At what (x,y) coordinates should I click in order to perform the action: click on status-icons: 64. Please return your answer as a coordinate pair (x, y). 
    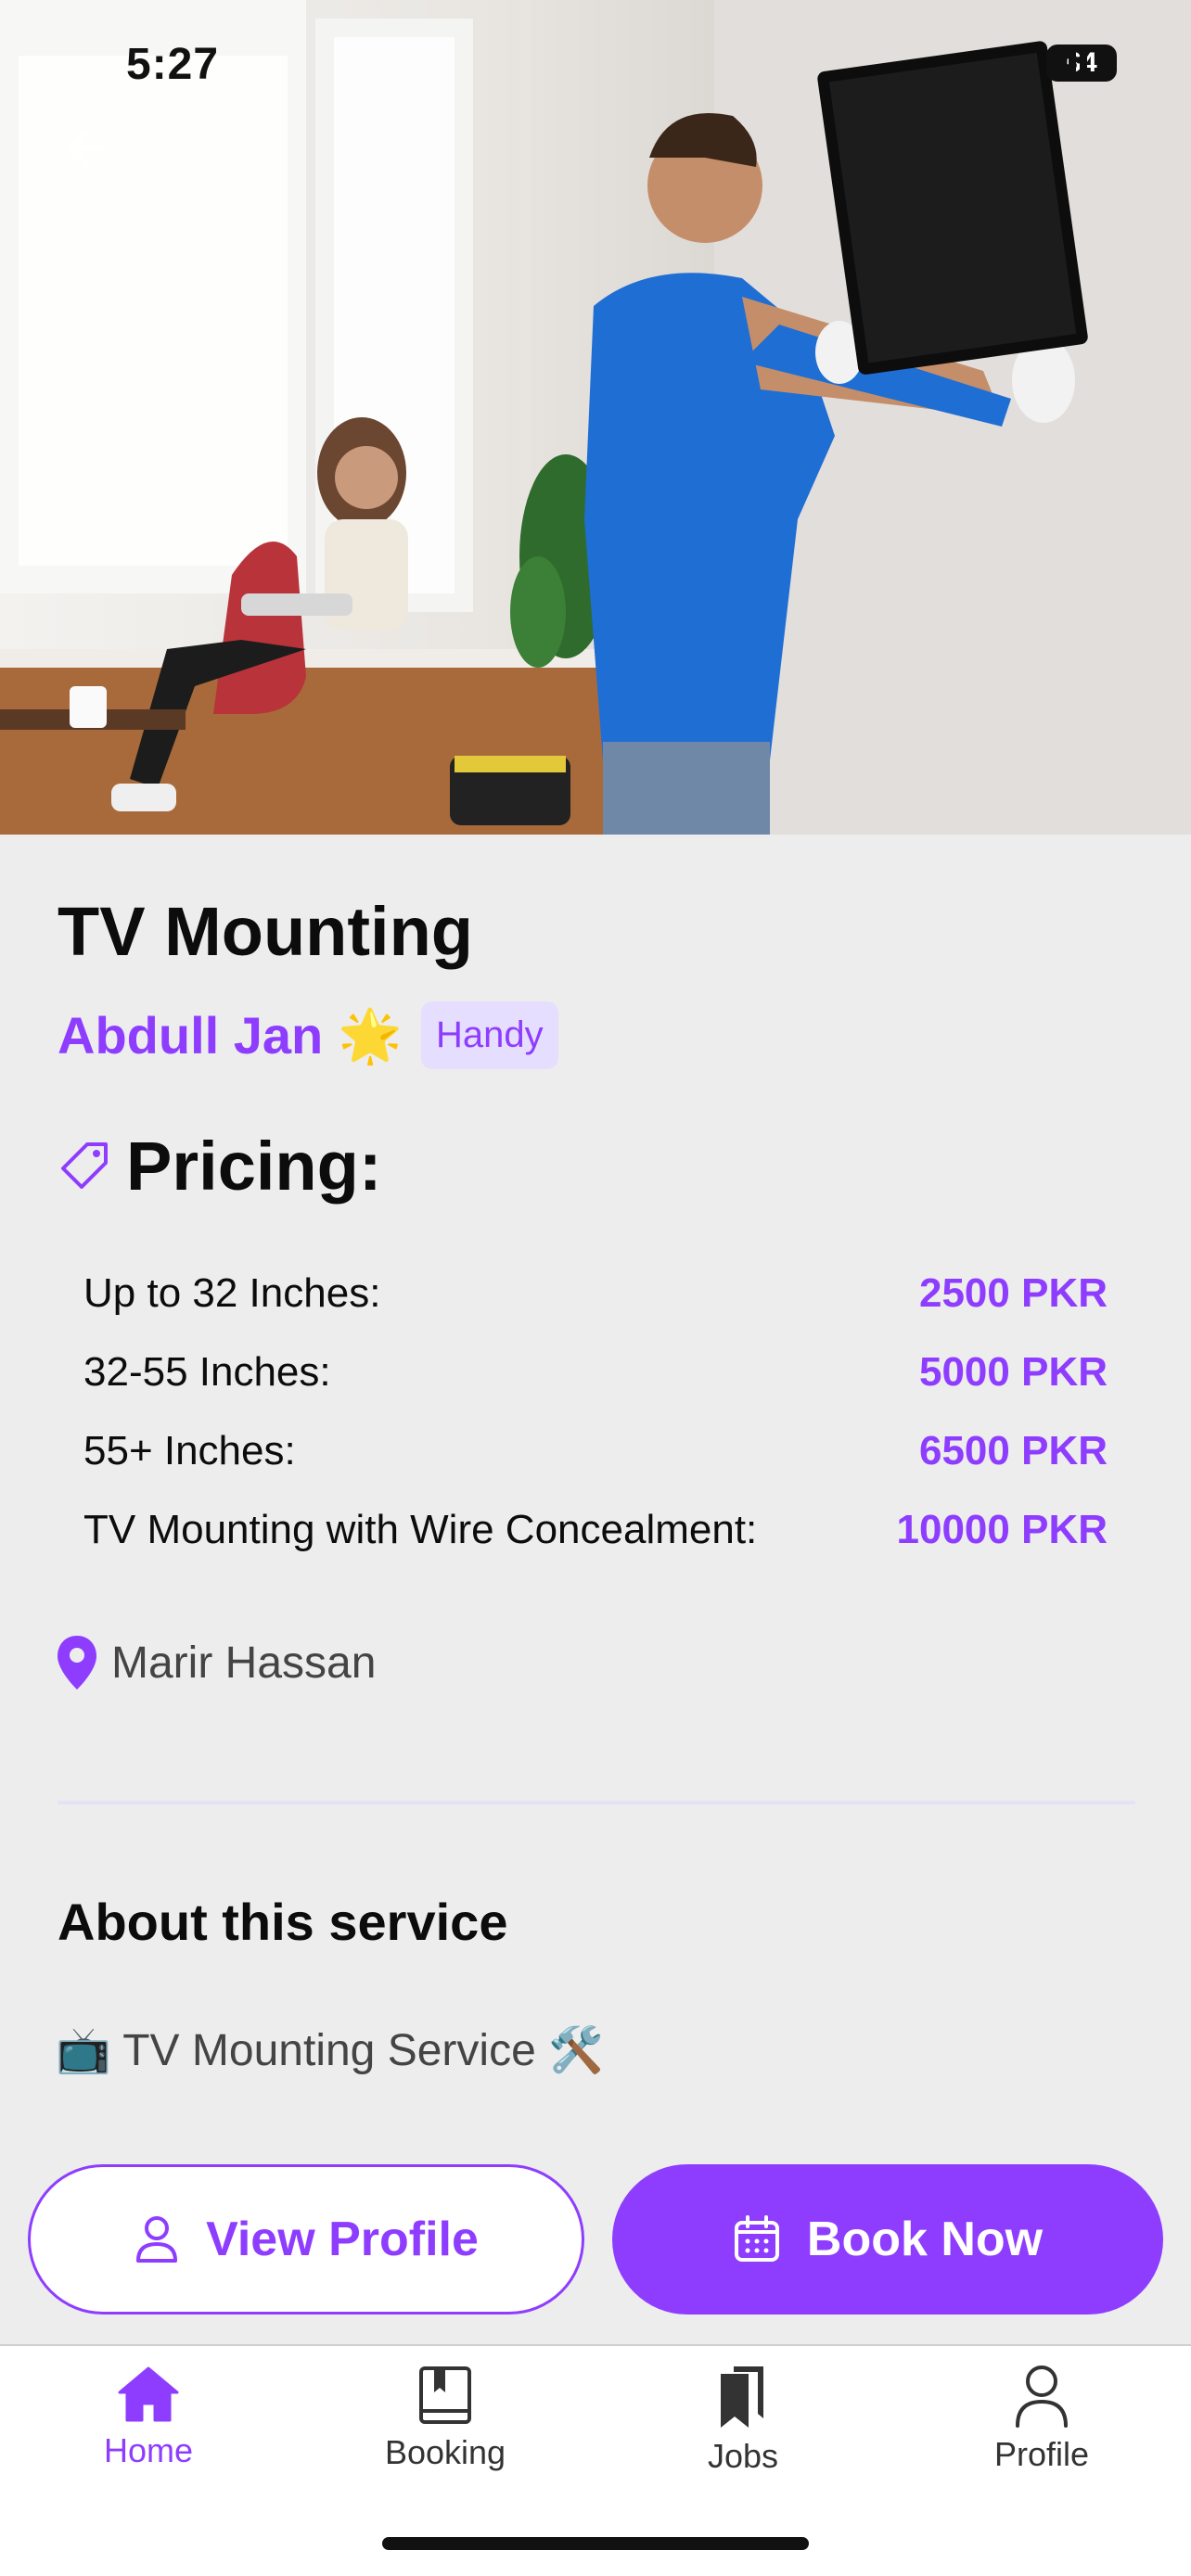
    Looking at the image, I should click on (1081, 64).